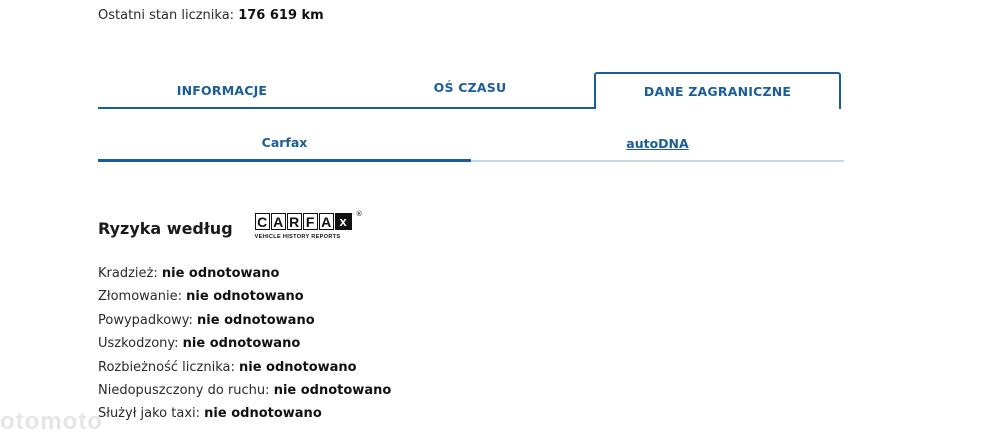 This screenshot has width=1000, height=444. What do you see at coordinates (245, 390) in the screenshot?
I see `fact-not-roadworthy: Niedopuszczony do ruchu: nie odnotowano` at bounding box center [245, 390].